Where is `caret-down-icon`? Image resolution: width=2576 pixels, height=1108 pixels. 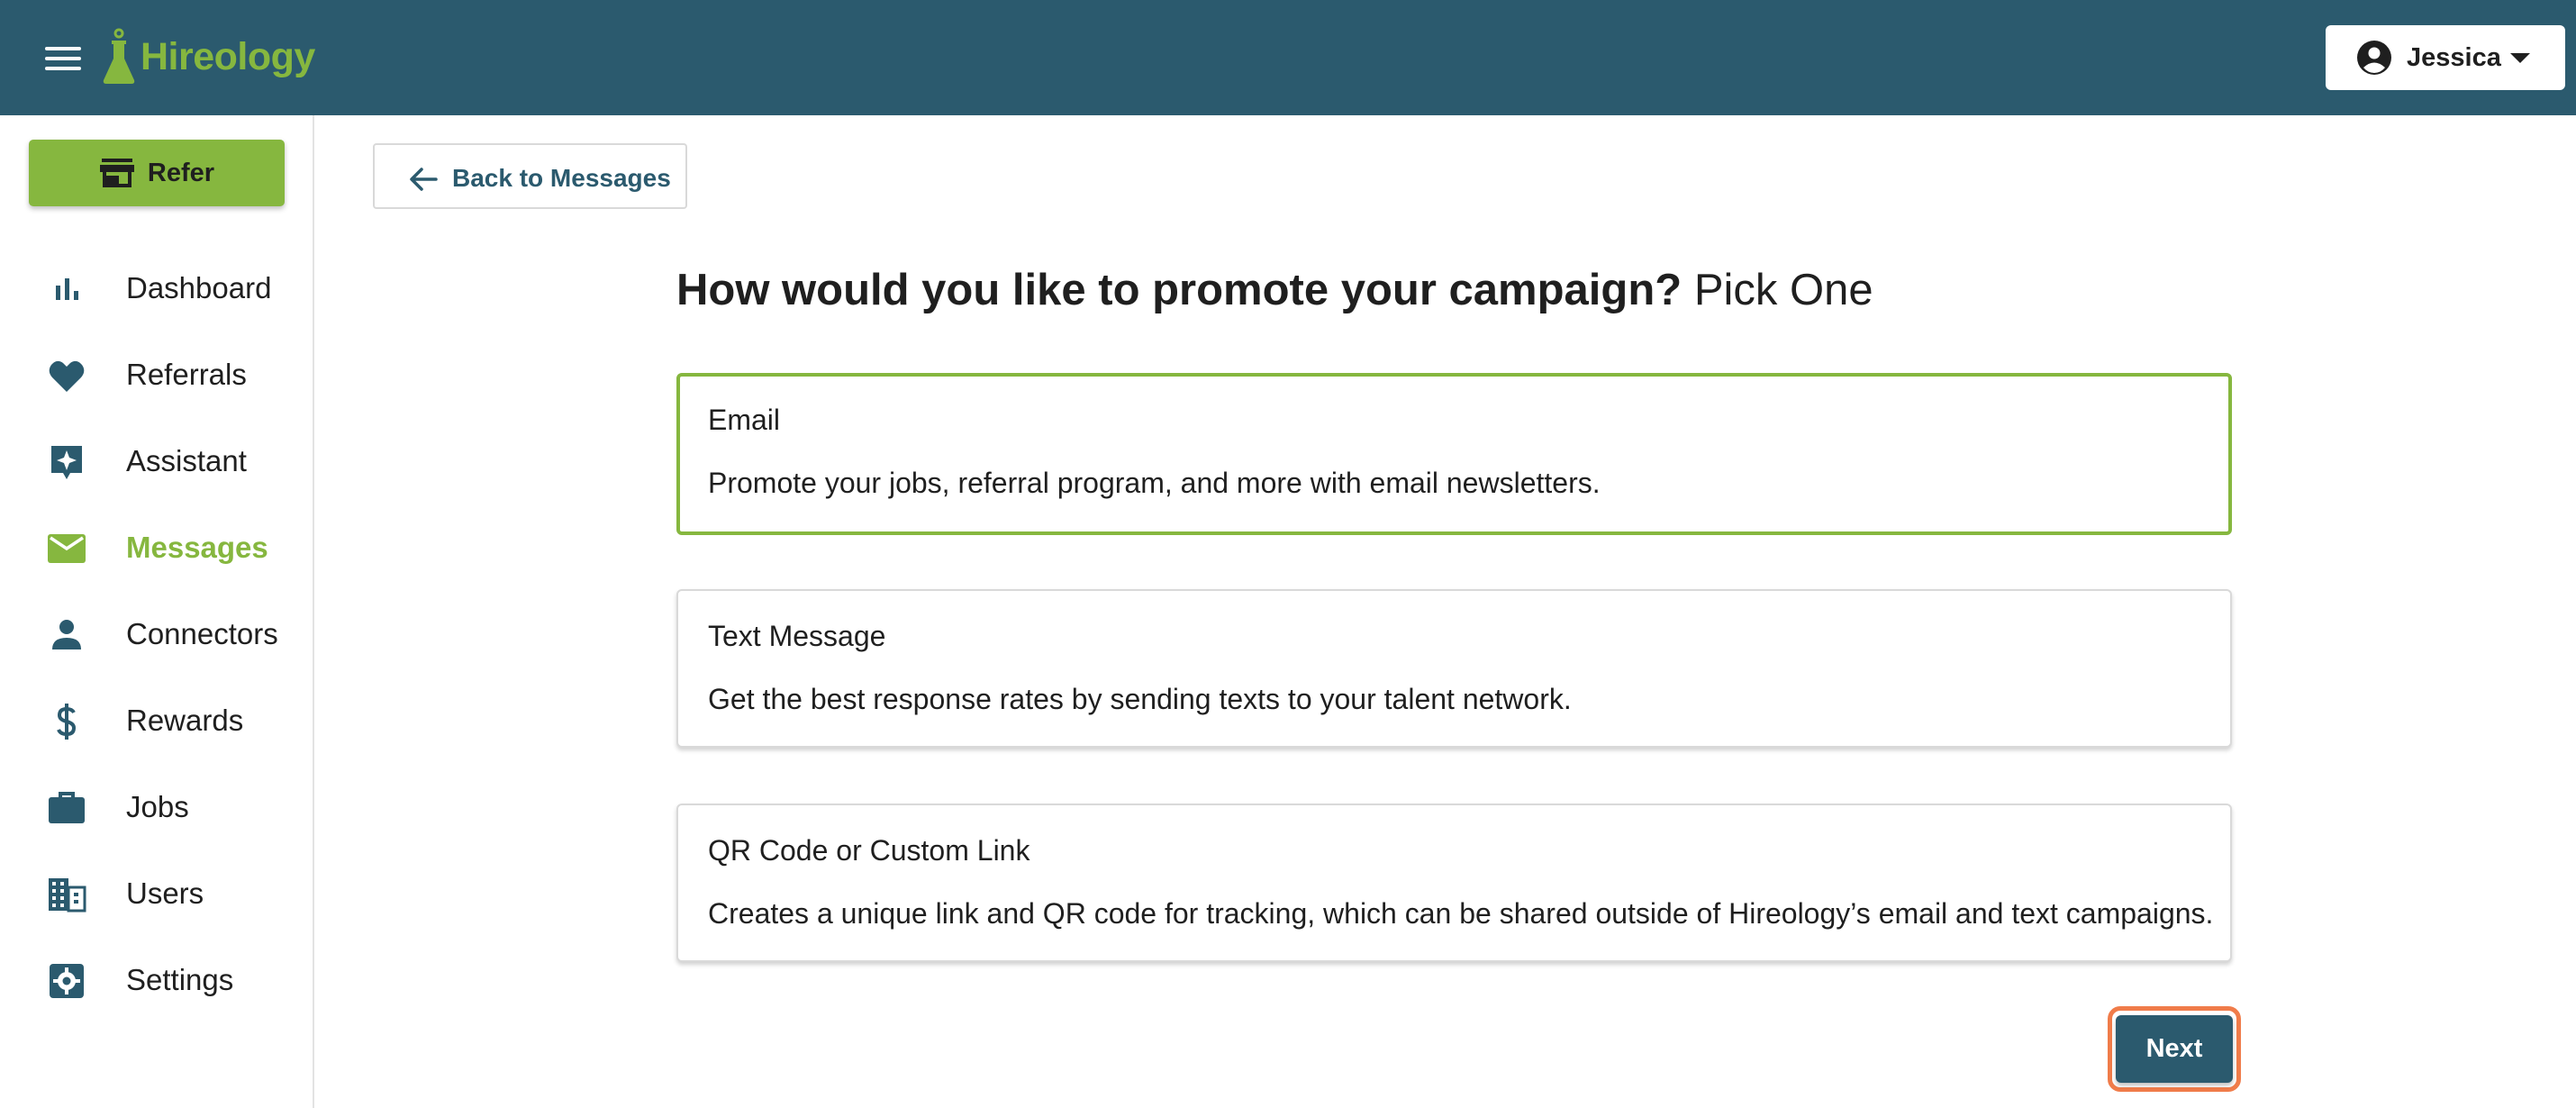 caret-down-icon is located at coordinates (2520, 58).